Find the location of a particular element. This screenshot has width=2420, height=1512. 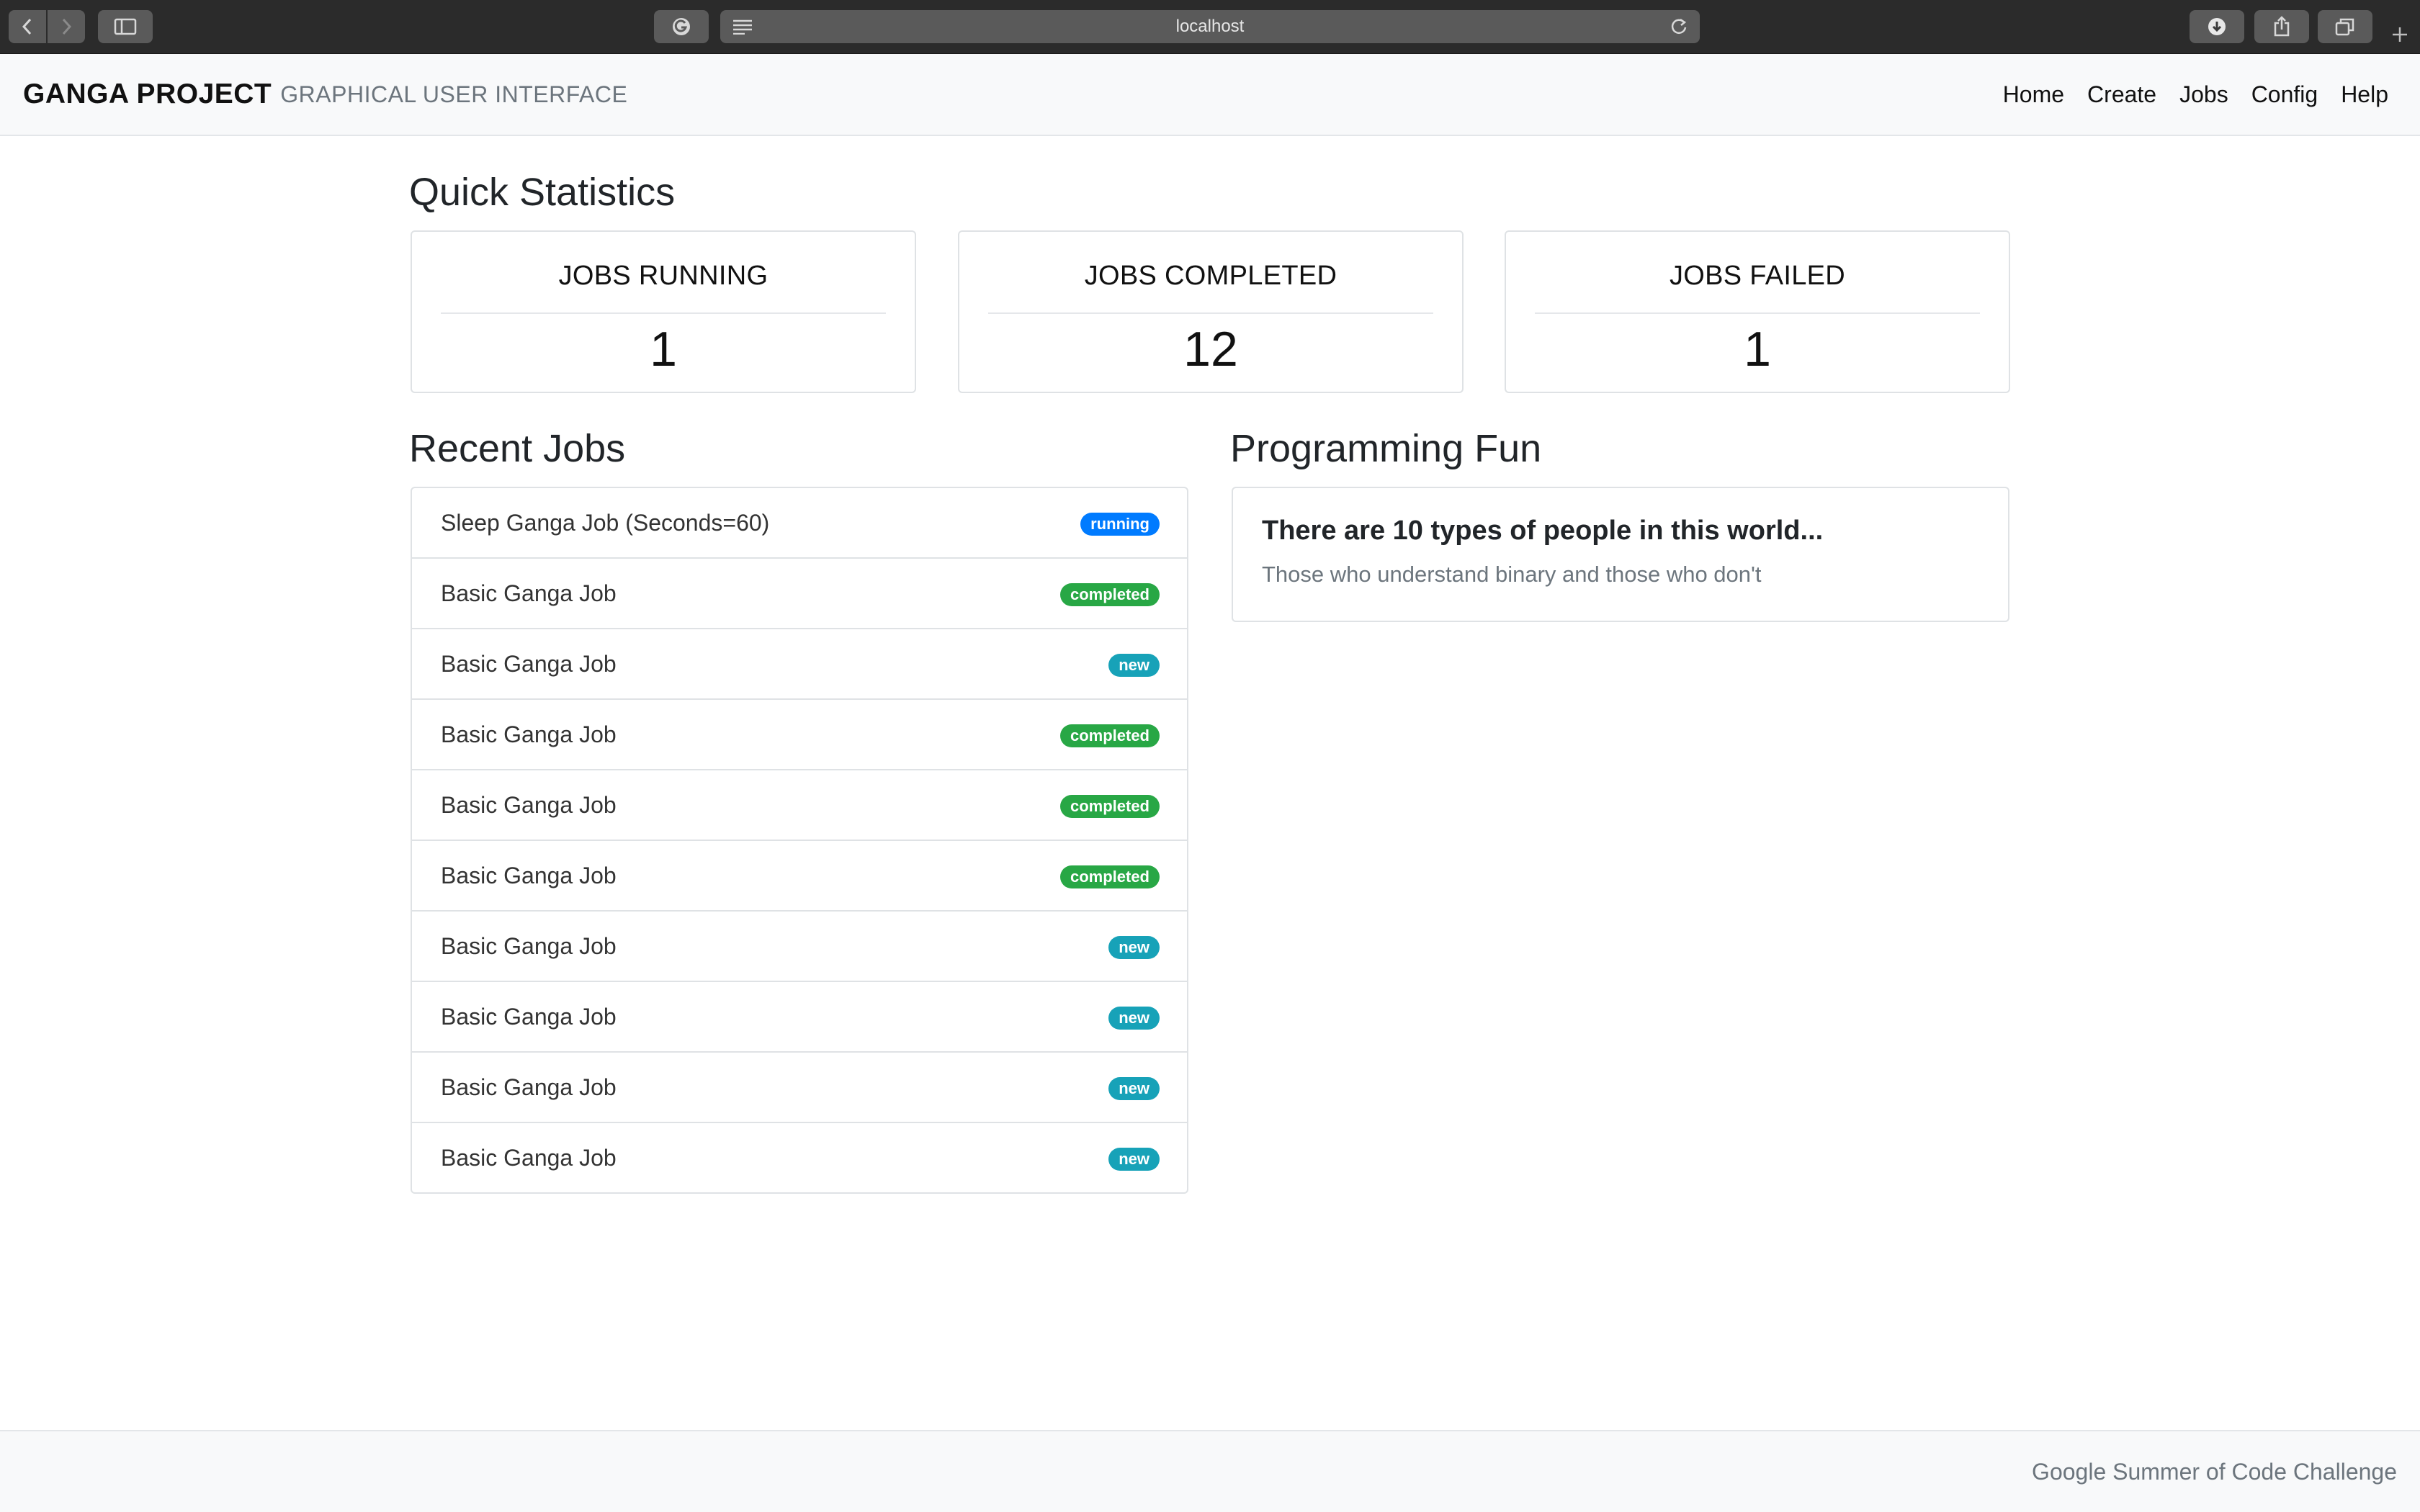

address-bar: localhost is located at coordinates (1210, 26).